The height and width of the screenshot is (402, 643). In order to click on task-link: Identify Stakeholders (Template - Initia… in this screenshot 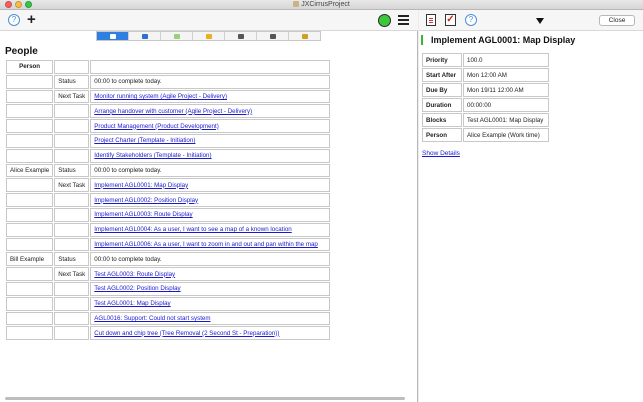, I will do `click(152, 155)`.